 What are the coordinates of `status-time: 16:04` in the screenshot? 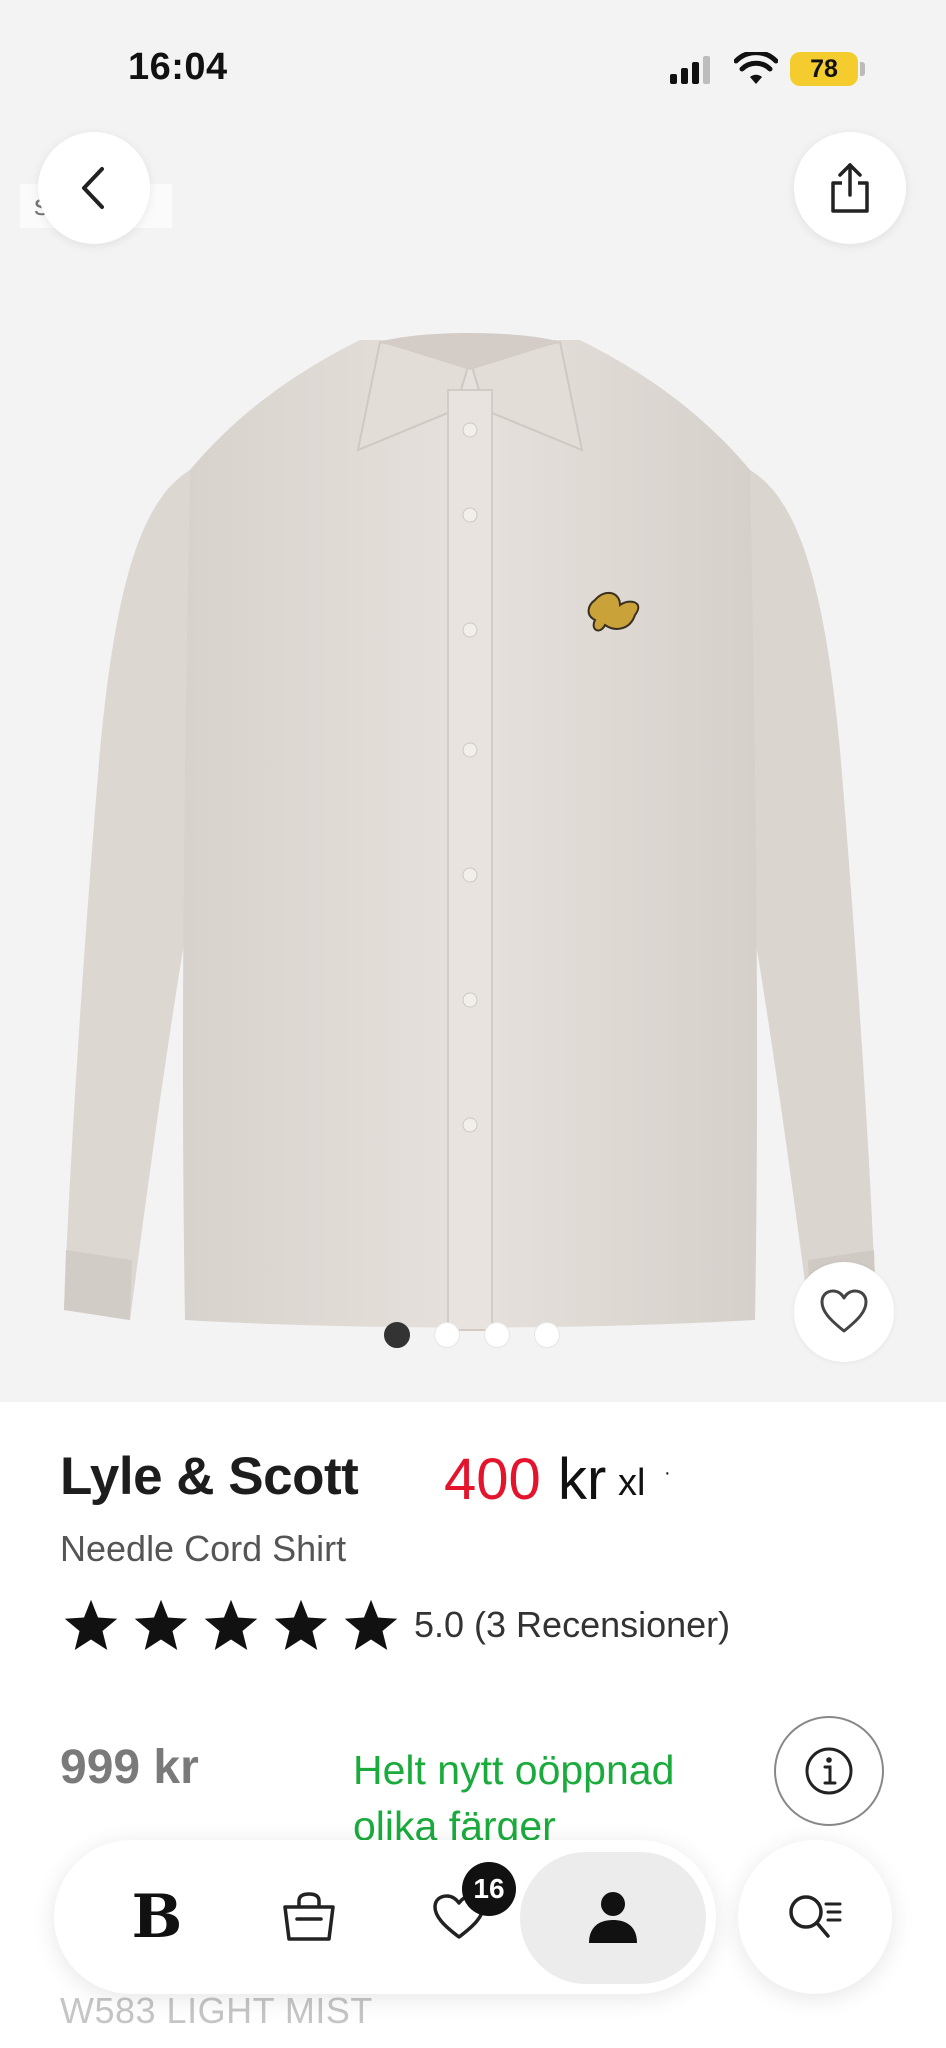 It's located at (178, 67).